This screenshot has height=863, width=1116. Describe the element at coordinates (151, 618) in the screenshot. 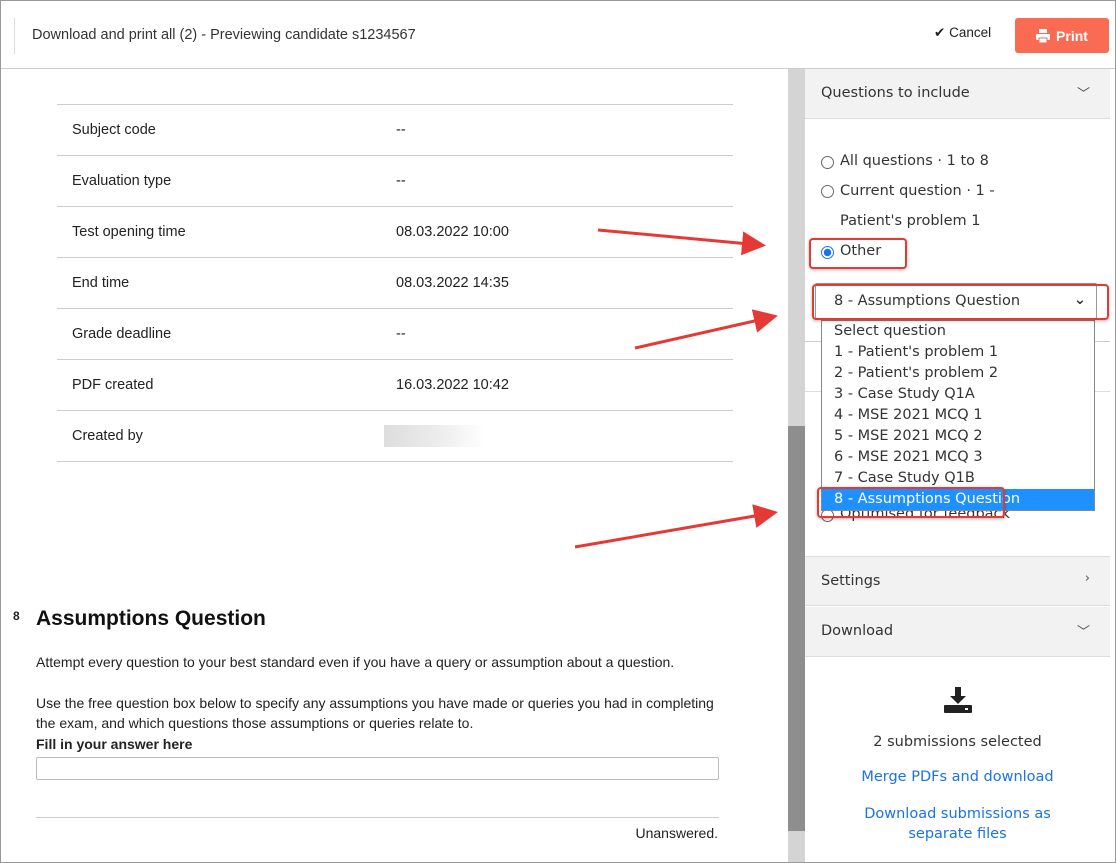

I see `question-title: Assumptions Question` at that location.